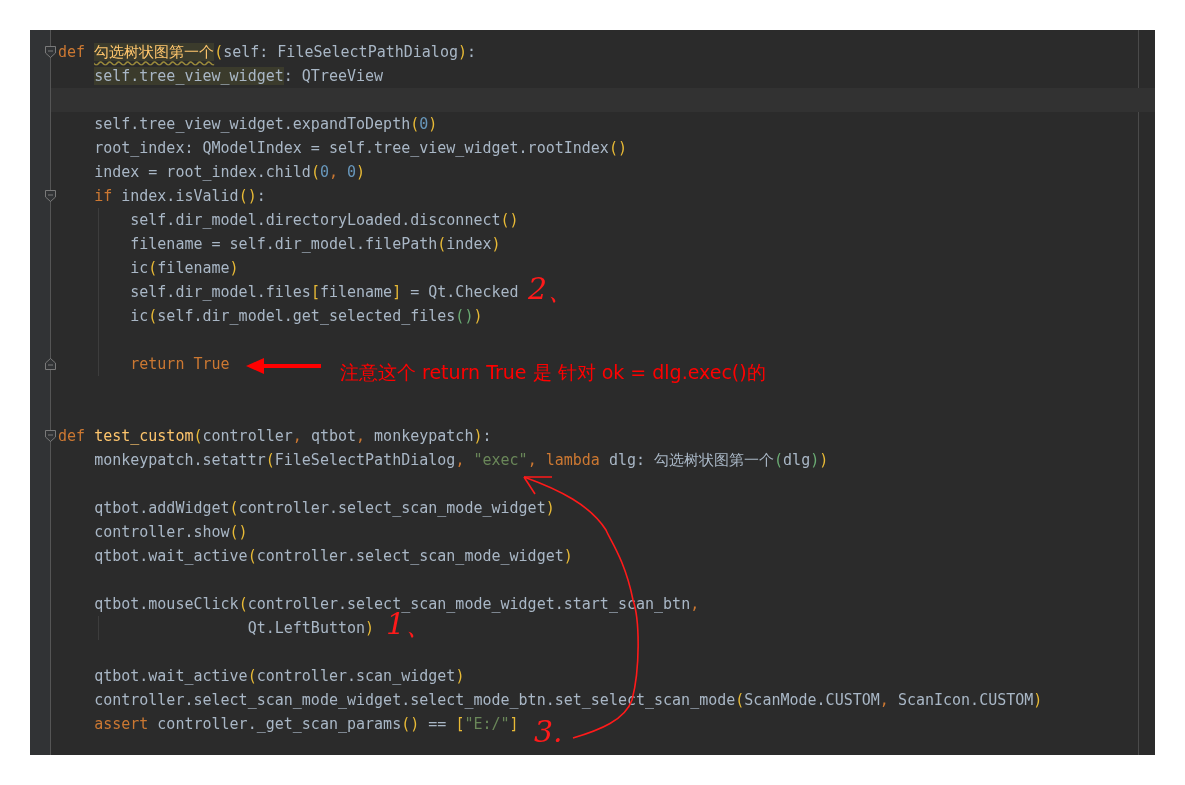  I want to click on code-line: if index.isValid():, so click(180, 196).